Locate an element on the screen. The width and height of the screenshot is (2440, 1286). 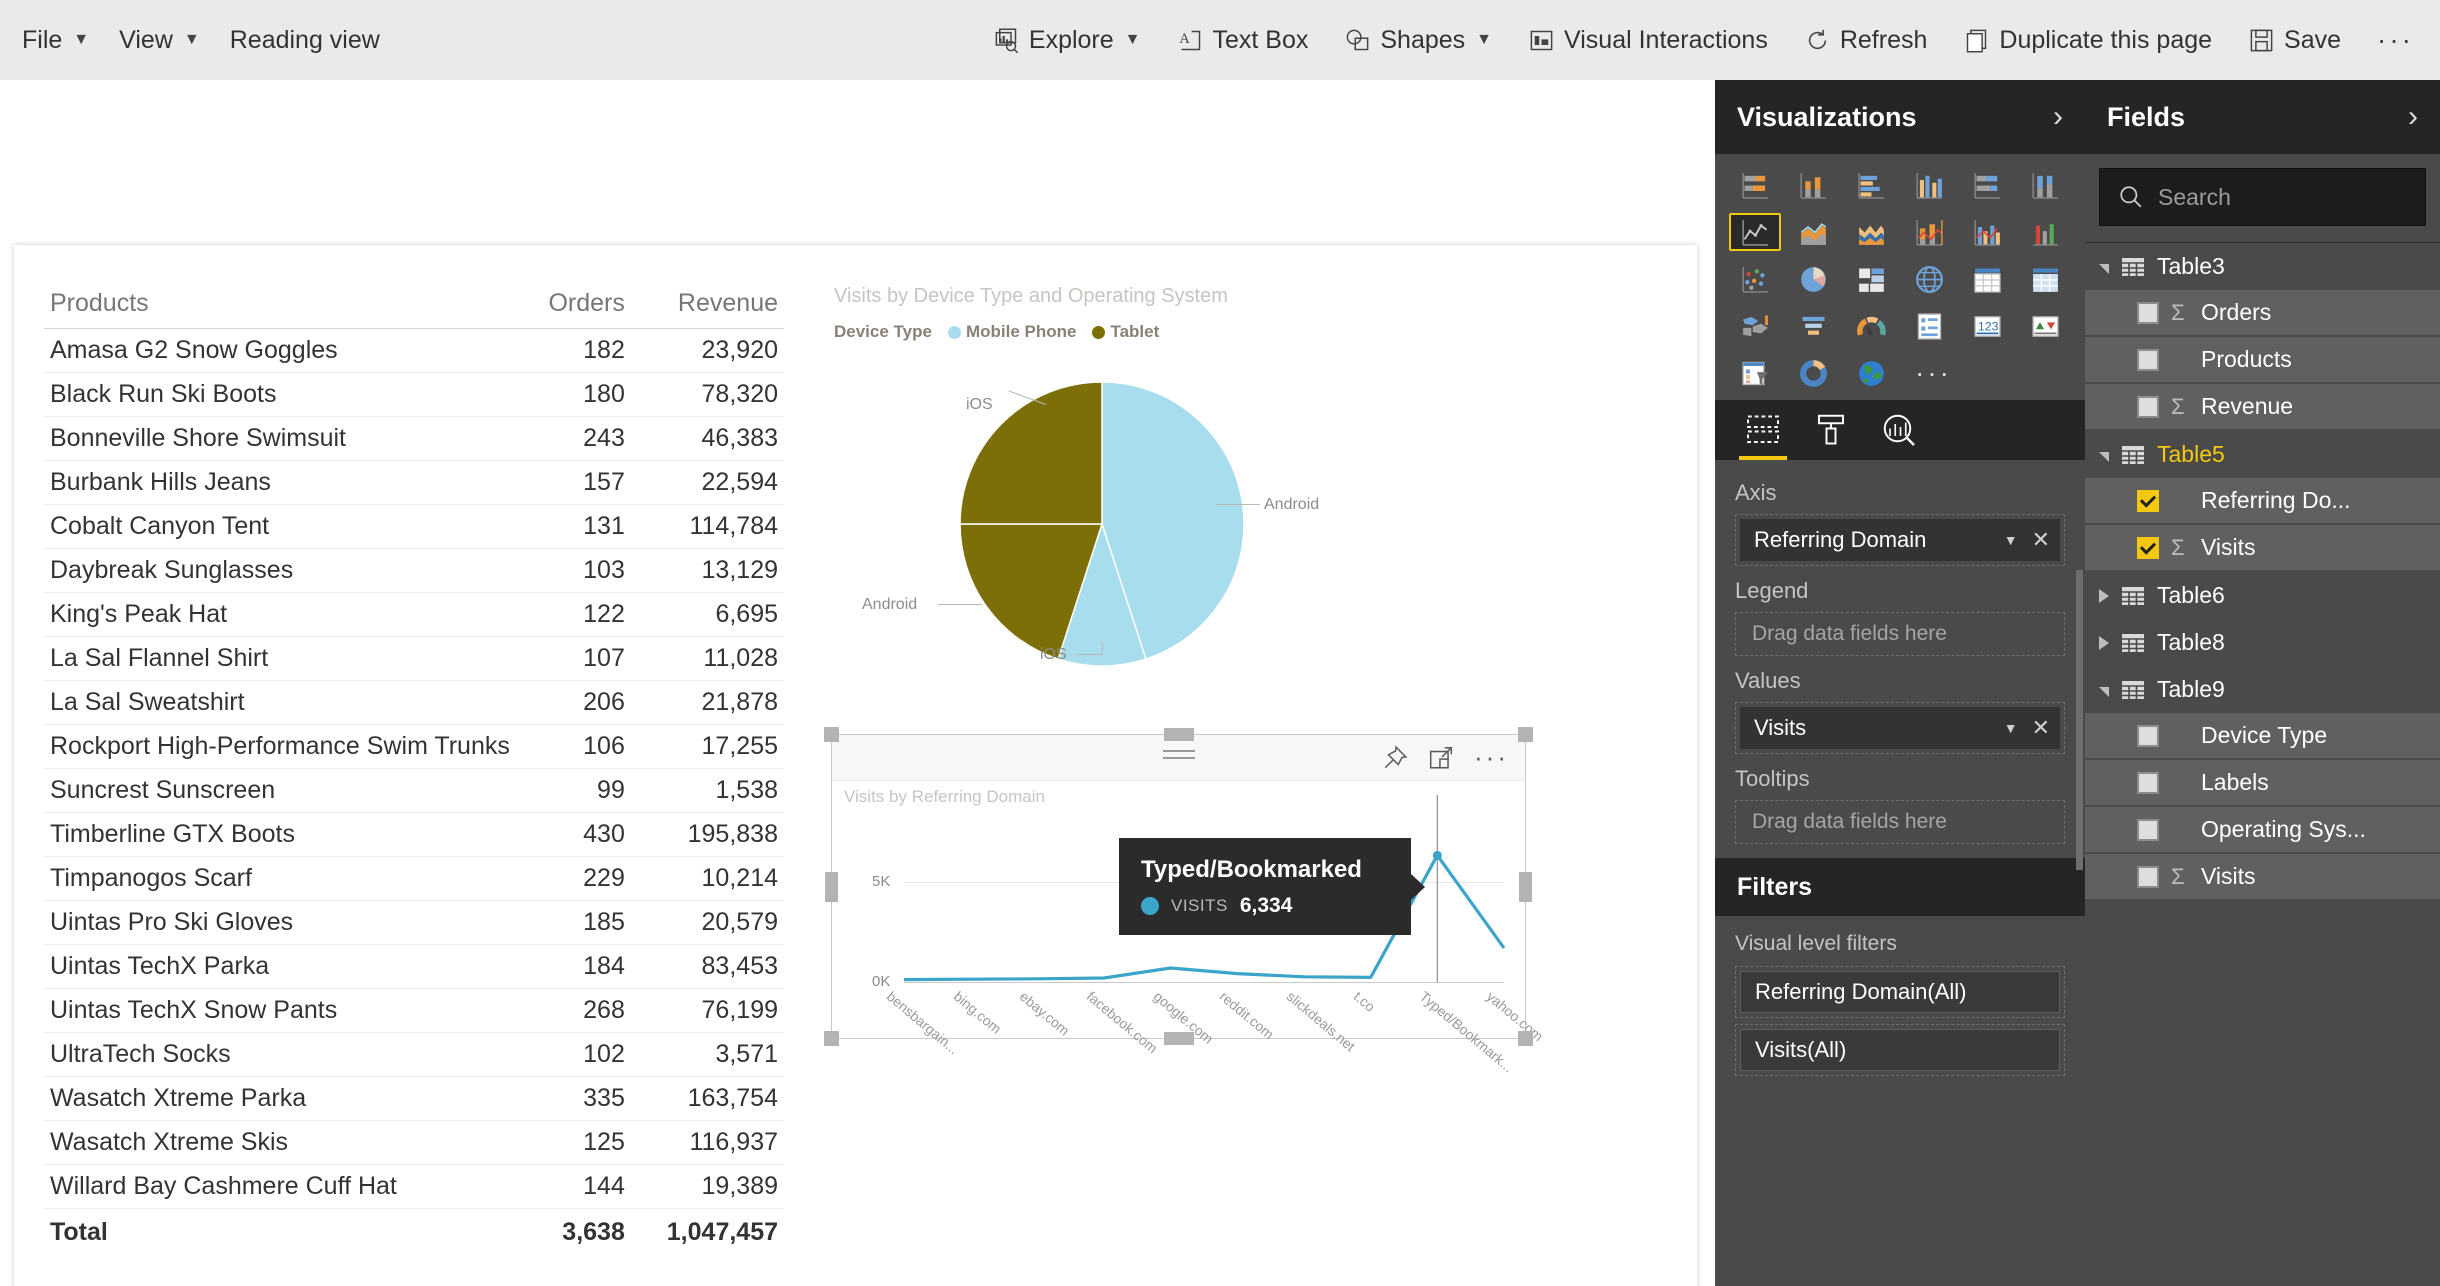
search-input: Search is located at coordinates (2262, 197).